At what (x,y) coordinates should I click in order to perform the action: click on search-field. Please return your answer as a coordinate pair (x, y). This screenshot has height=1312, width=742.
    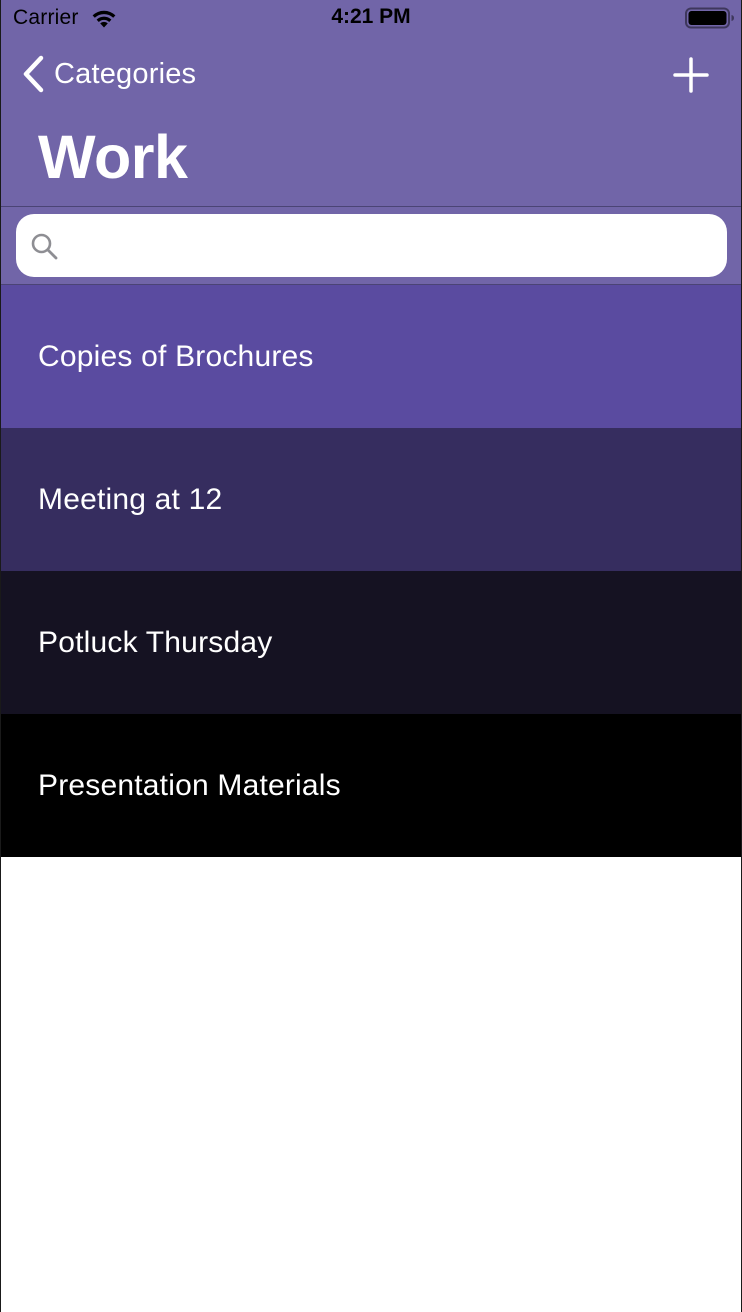
    Looking at the image, I should click on (371, 246).